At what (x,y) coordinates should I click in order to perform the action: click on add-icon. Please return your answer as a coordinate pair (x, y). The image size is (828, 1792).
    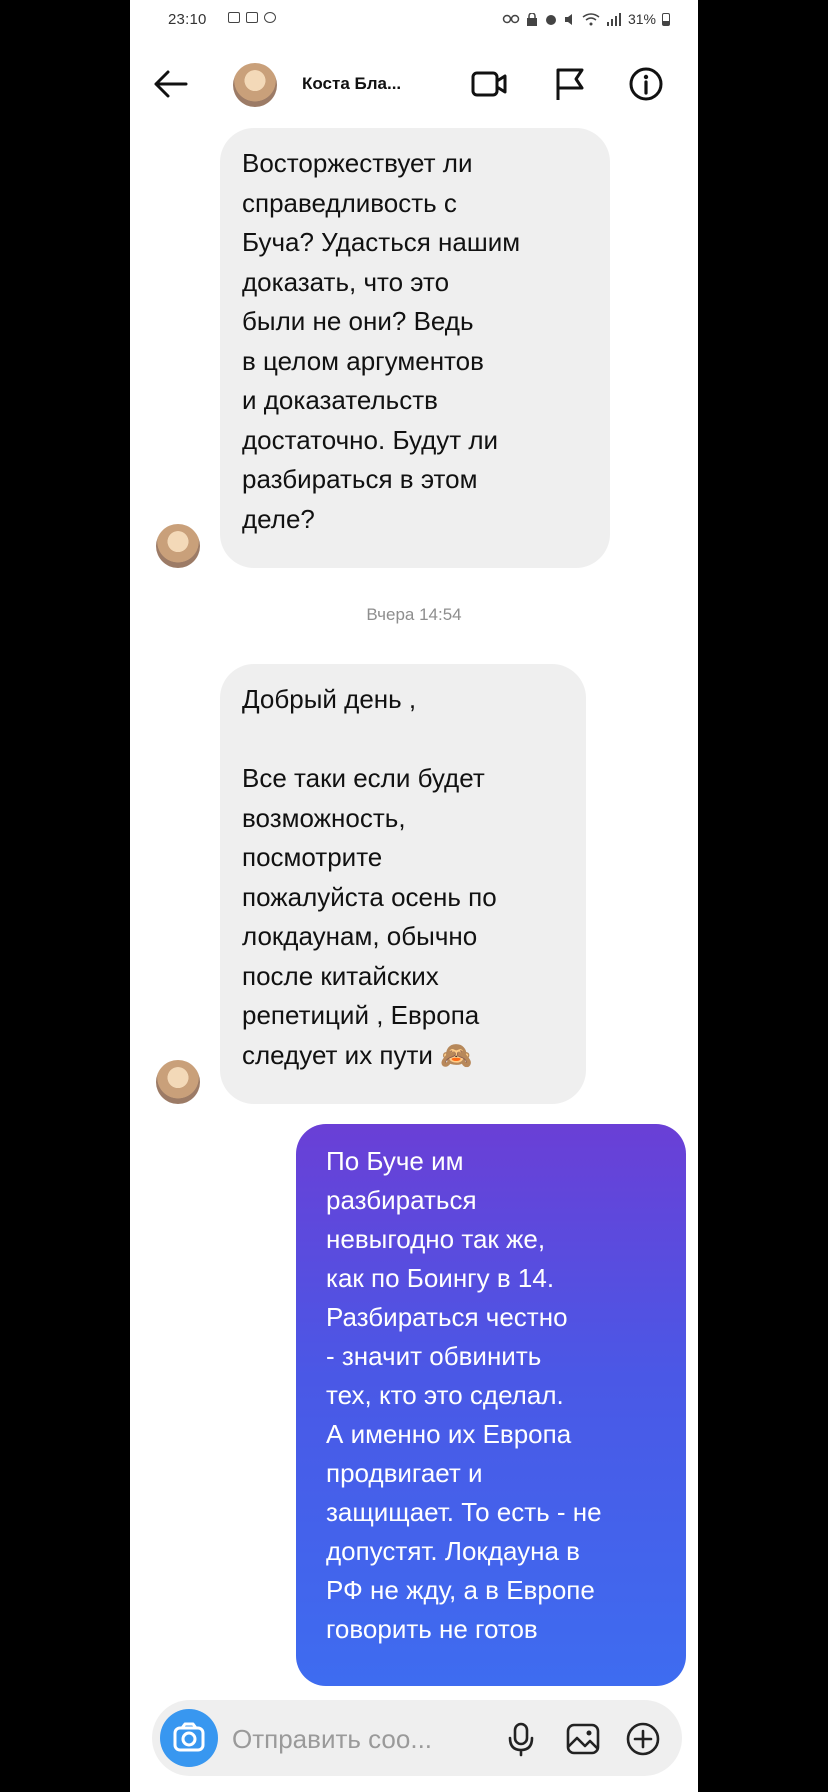
    Looking at the image, I should click on (643, 1739).